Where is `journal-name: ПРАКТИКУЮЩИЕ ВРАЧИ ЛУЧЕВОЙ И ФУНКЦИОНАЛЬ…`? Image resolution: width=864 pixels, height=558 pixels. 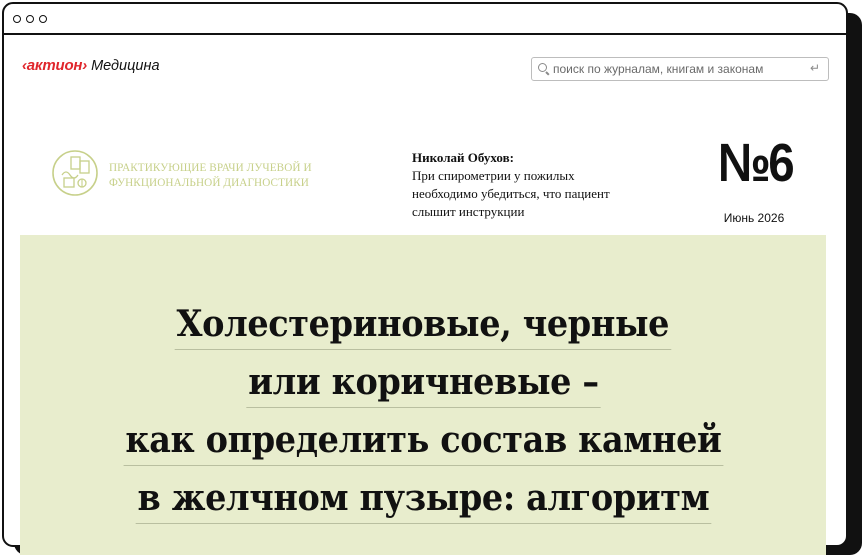
journal-name: ПРАКТИКУЮЩИЕ ВРАЧИ ЛУЧЕВОЙ И ФУНКЦИОНАЛЬ… is located at coordinates (210, 176).